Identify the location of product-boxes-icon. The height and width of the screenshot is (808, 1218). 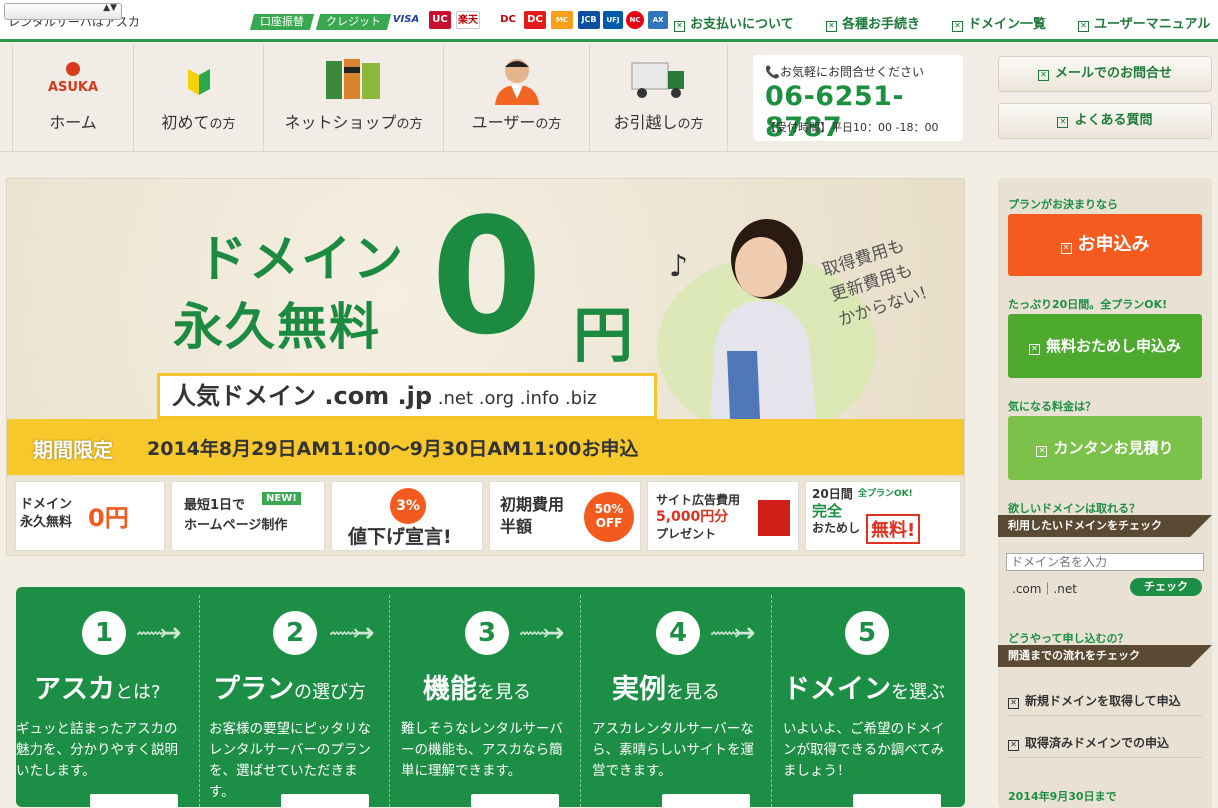
(354, 79).